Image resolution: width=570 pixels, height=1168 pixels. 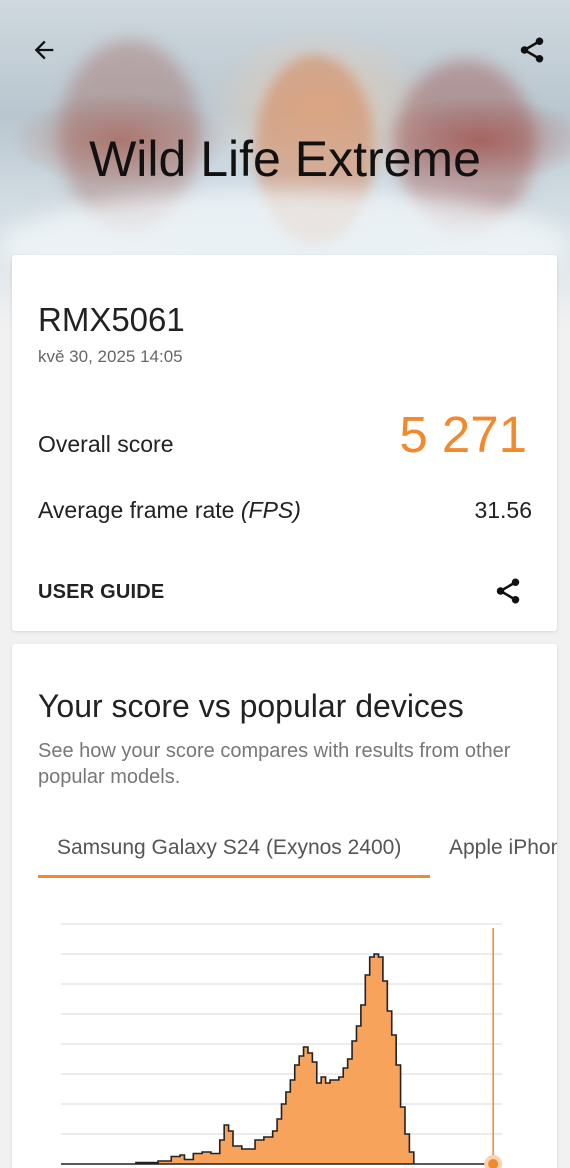 I want to click on result-timestamp: kvě 30, 2025 14:05, so click(x=110, y=356).